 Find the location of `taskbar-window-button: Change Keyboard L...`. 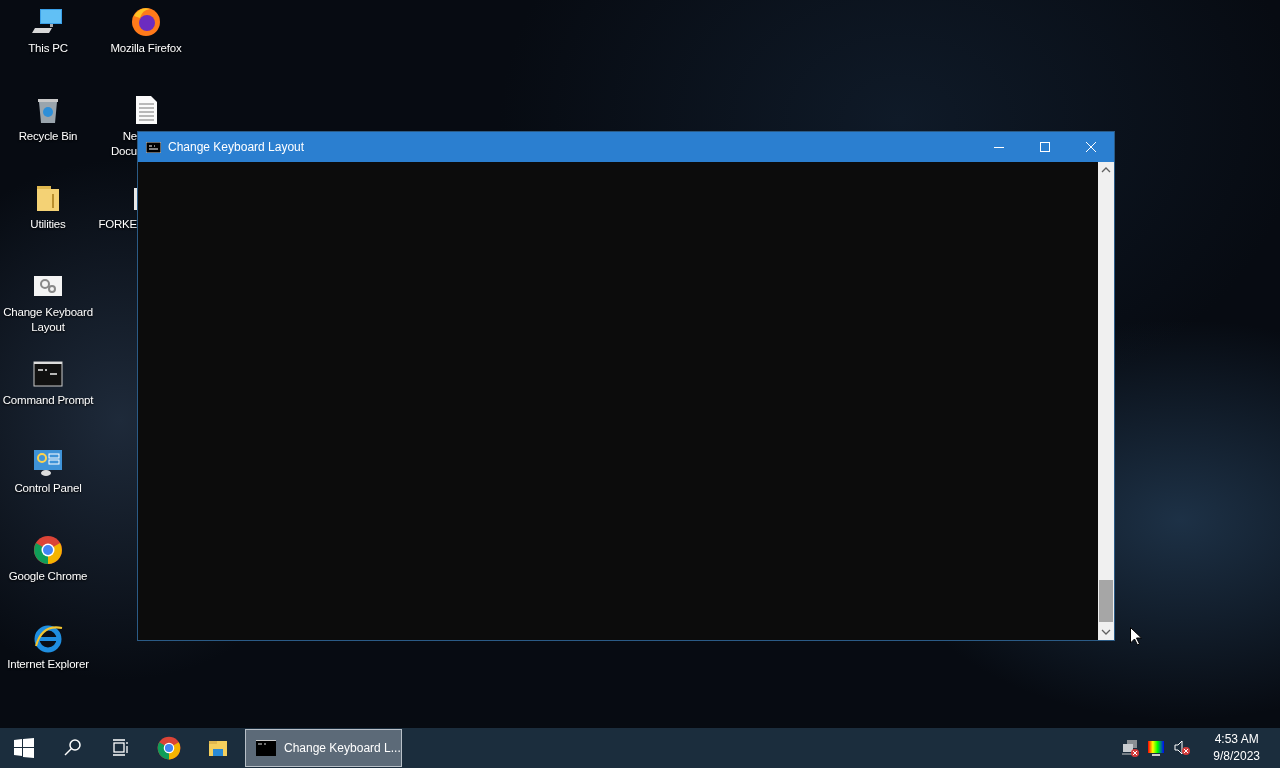

taskbar-window-button: Change Keyboard L... is located at coordinates (323, 748).